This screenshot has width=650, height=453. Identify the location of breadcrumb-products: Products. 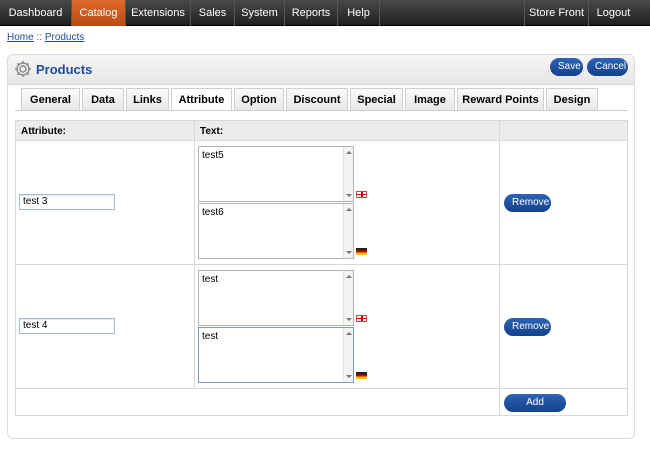
(64, 37).